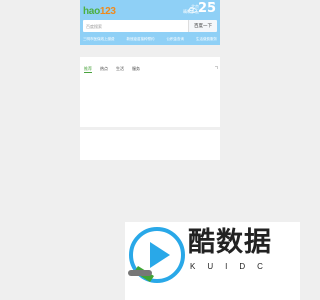  What do you see at coordinates (216, 67) in the screenshot?
I see `card-corner-icon` at bounding box center [216, 67].